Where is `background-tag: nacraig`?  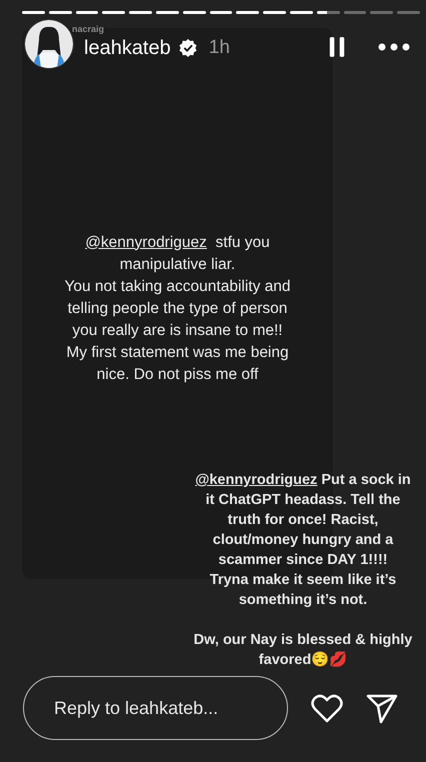
background-tag: nacraig is located at coordinates (88, 29).